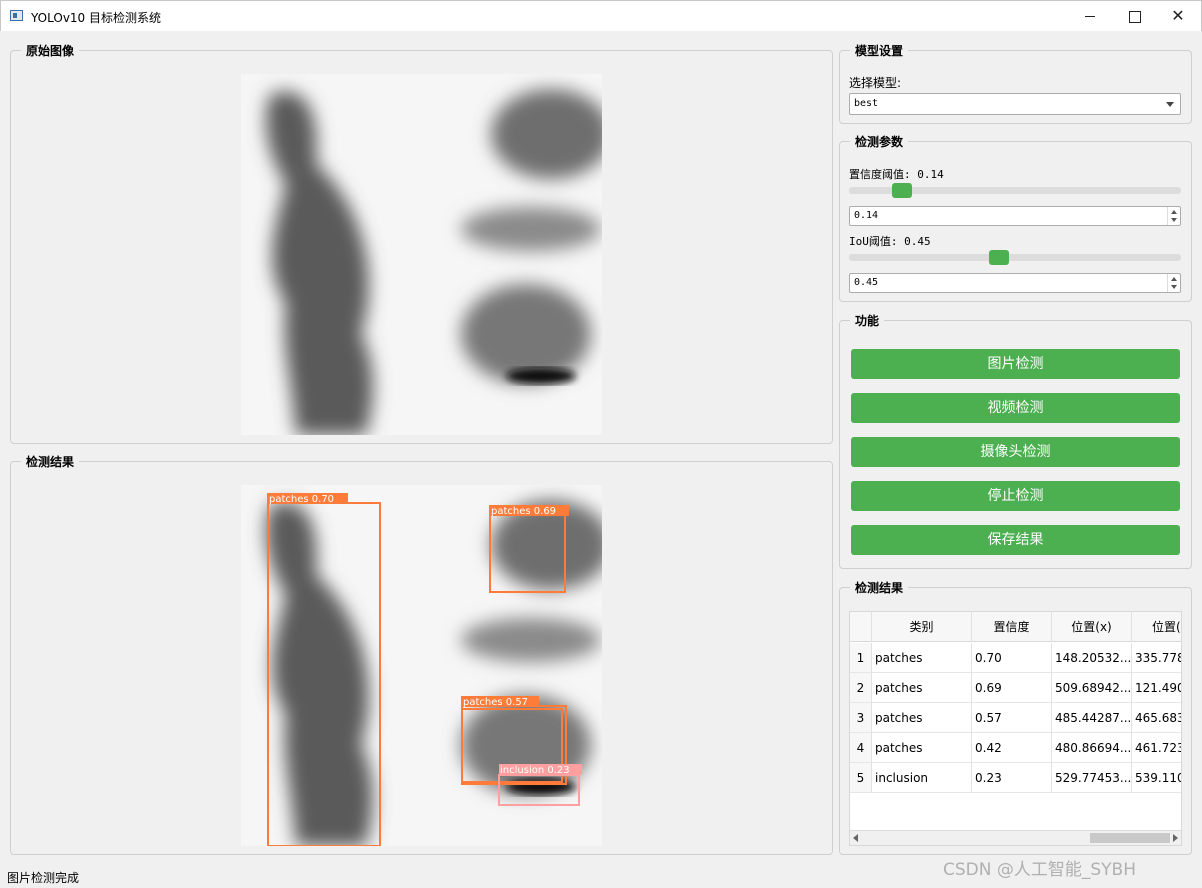  I want to click on confidence-slider-handle, so click(902, 190).